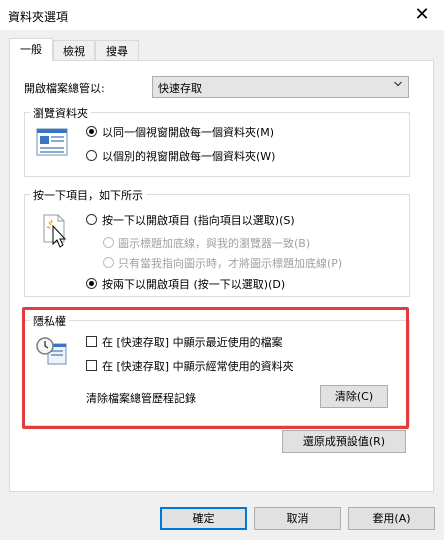  What do you see at coordinates (60, 113) in the screenshot?
I see `browse-folders-legend: 瀏覽資料夾` at bounding box center [60, 113].